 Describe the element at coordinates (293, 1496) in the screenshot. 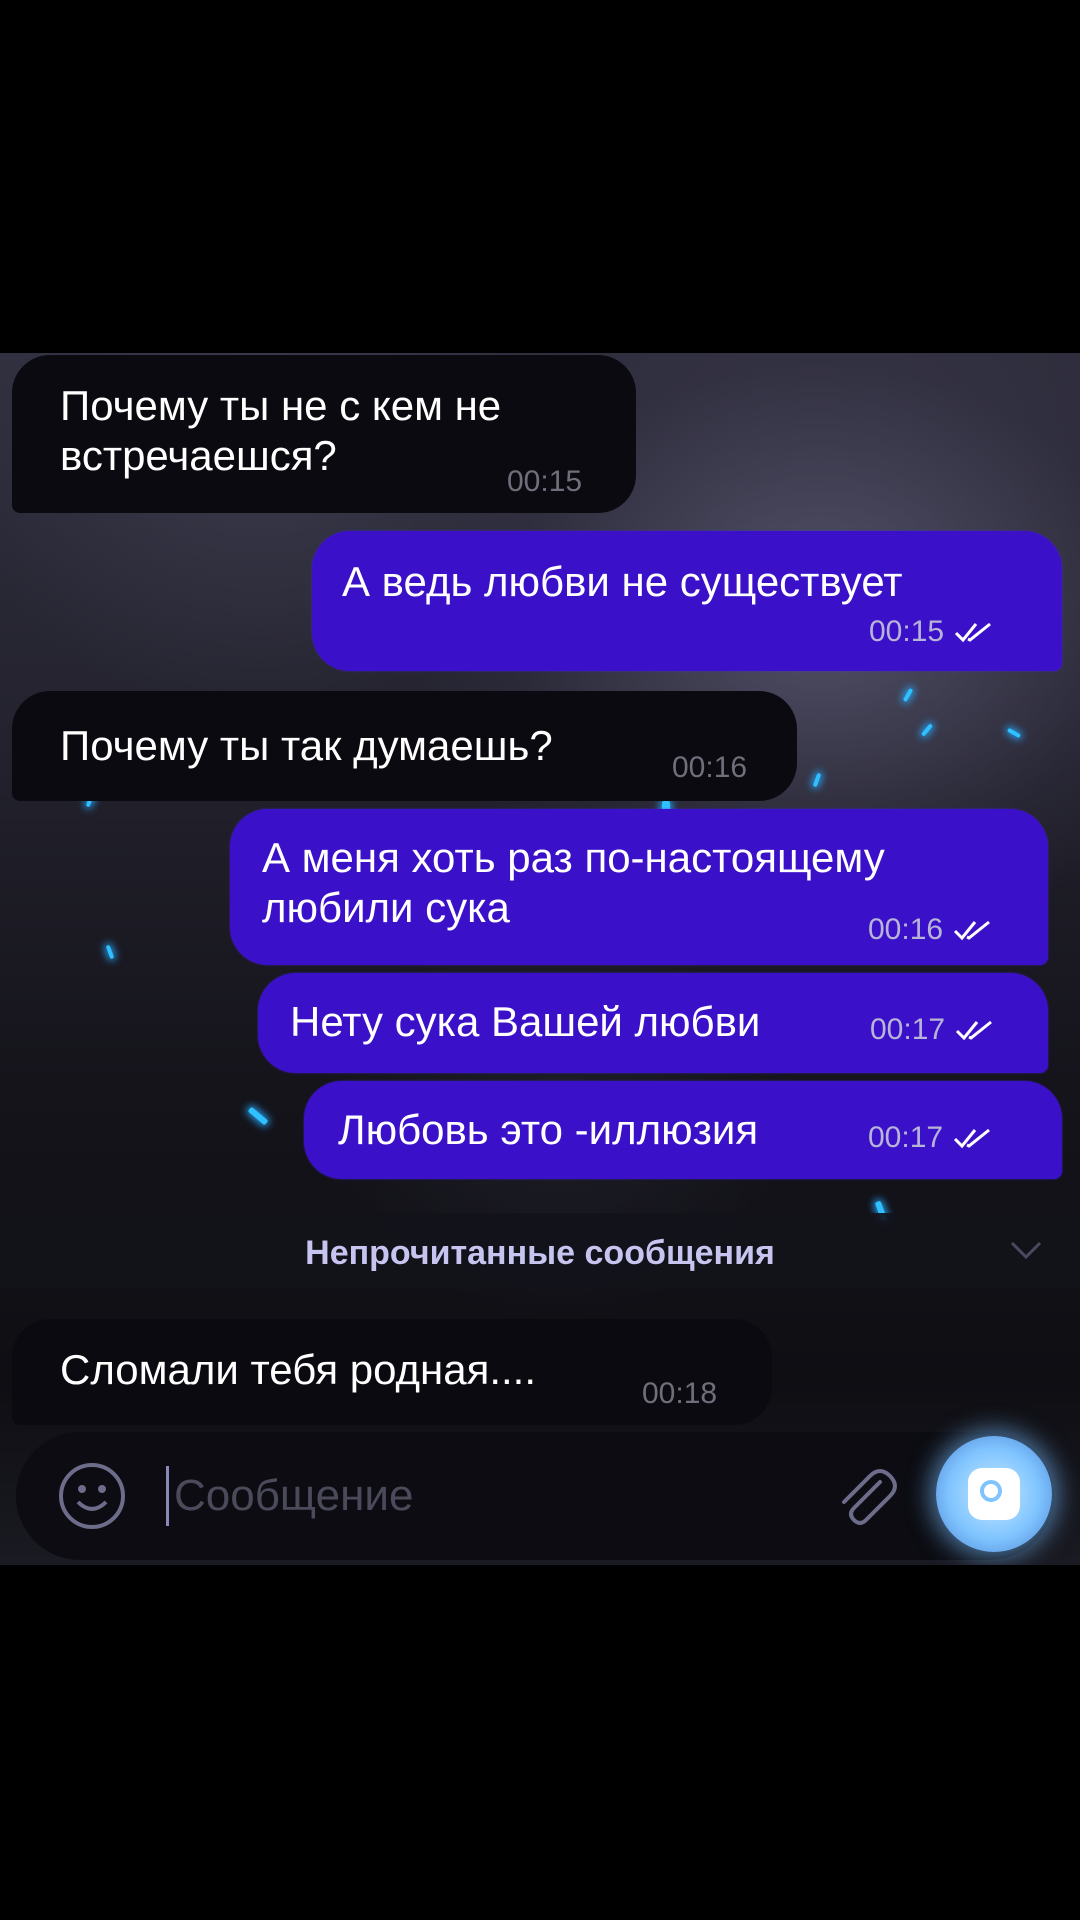

I see `message-input: Сообщение` at that location.